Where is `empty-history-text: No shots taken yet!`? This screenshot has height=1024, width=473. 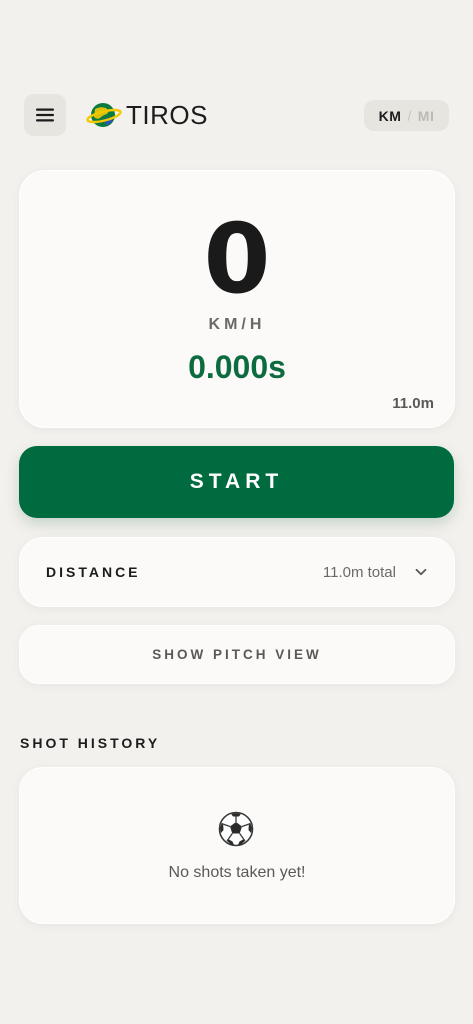 empty-history-text: No shots taken yet! is located at coordinates (237, 872).